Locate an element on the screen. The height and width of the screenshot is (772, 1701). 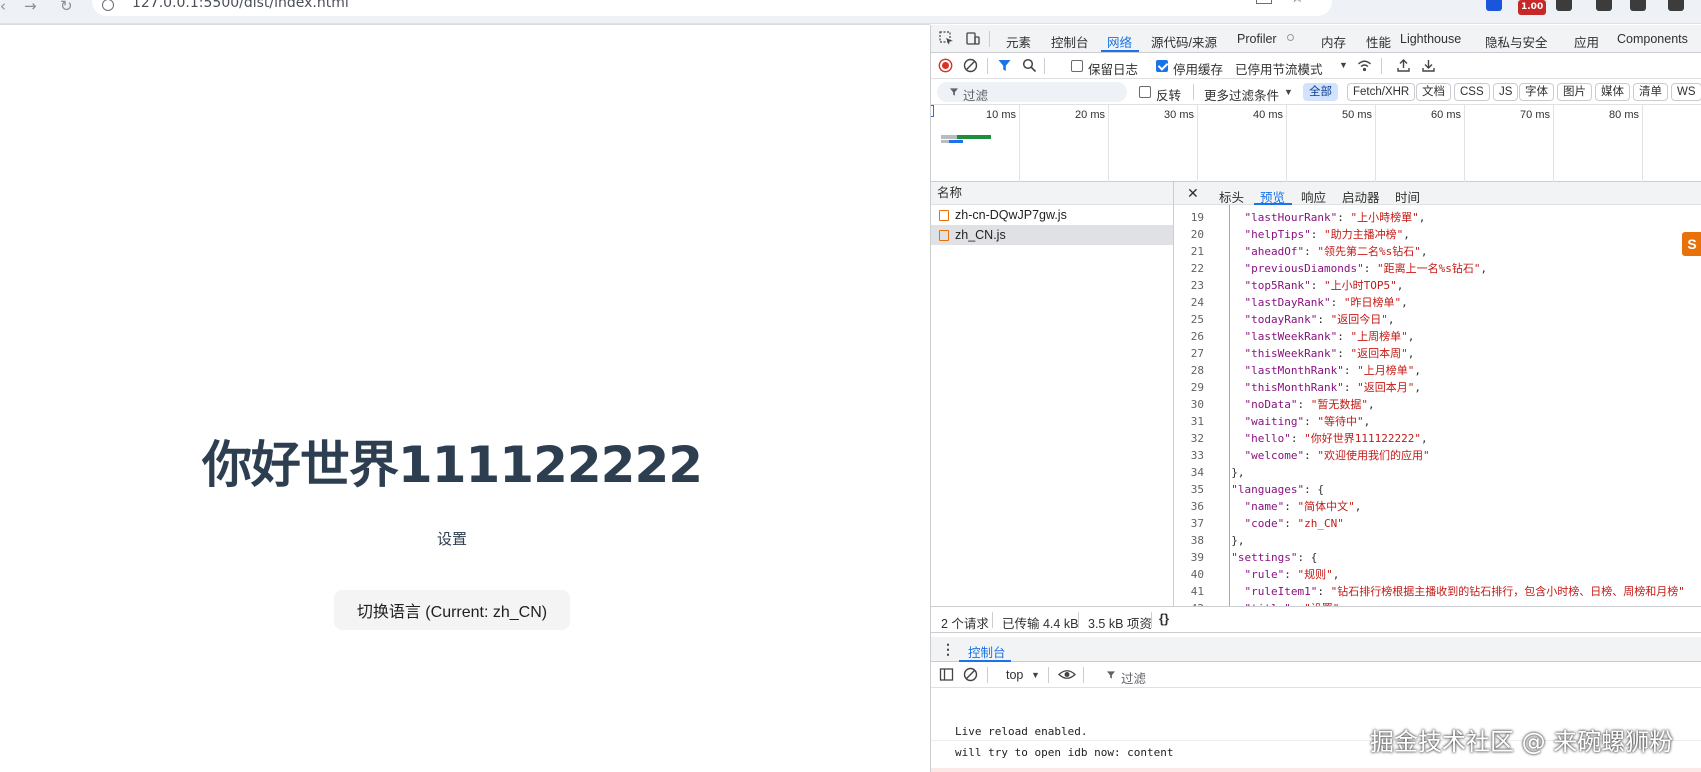
timeline-tick: 30 ms is located at coordinates (1179, 115).